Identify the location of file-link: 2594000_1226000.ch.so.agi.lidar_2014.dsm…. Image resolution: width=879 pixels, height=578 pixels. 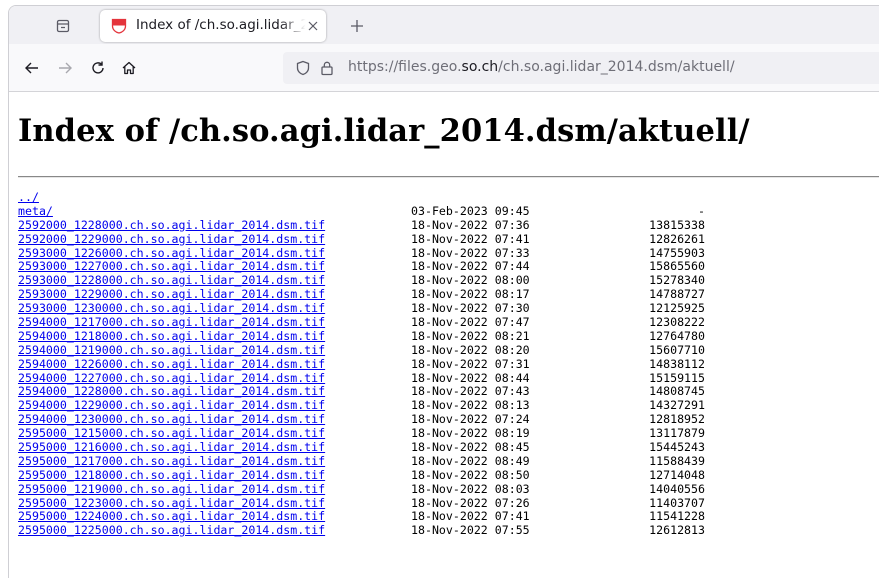
(171, 364).